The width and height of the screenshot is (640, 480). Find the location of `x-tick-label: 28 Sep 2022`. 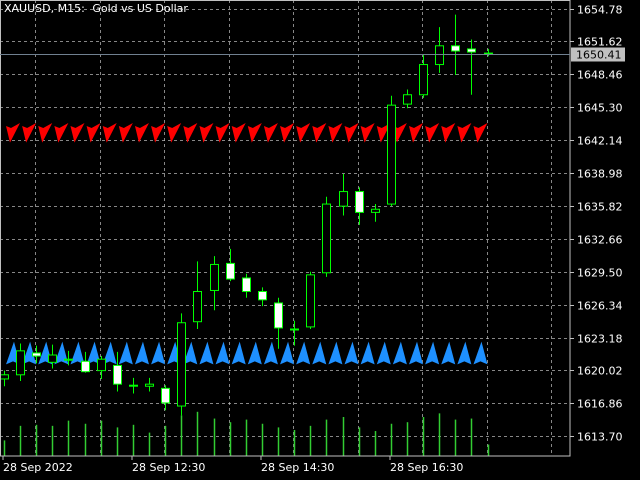

x-tick-label: 28 Sep 2022 is located at coordinates (38, 467).